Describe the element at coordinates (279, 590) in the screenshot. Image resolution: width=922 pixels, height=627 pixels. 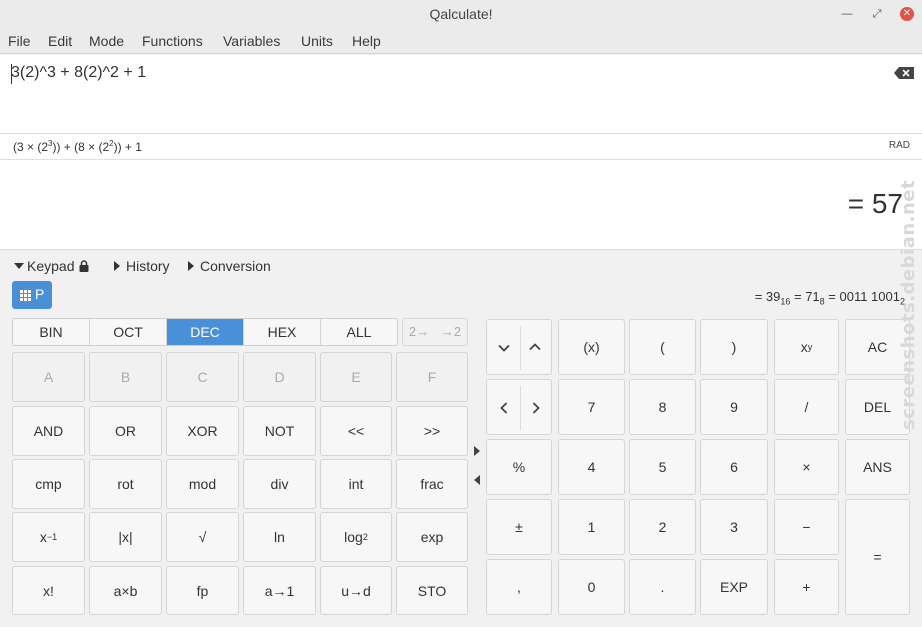
I see `key-a-to-1: a→1` at that location.